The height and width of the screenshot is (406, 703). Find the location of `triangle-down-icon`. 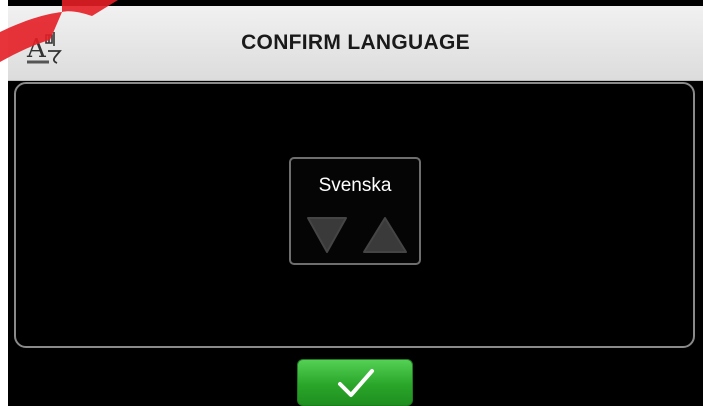

triangle-down-icon is located at coordinates (327, 235).